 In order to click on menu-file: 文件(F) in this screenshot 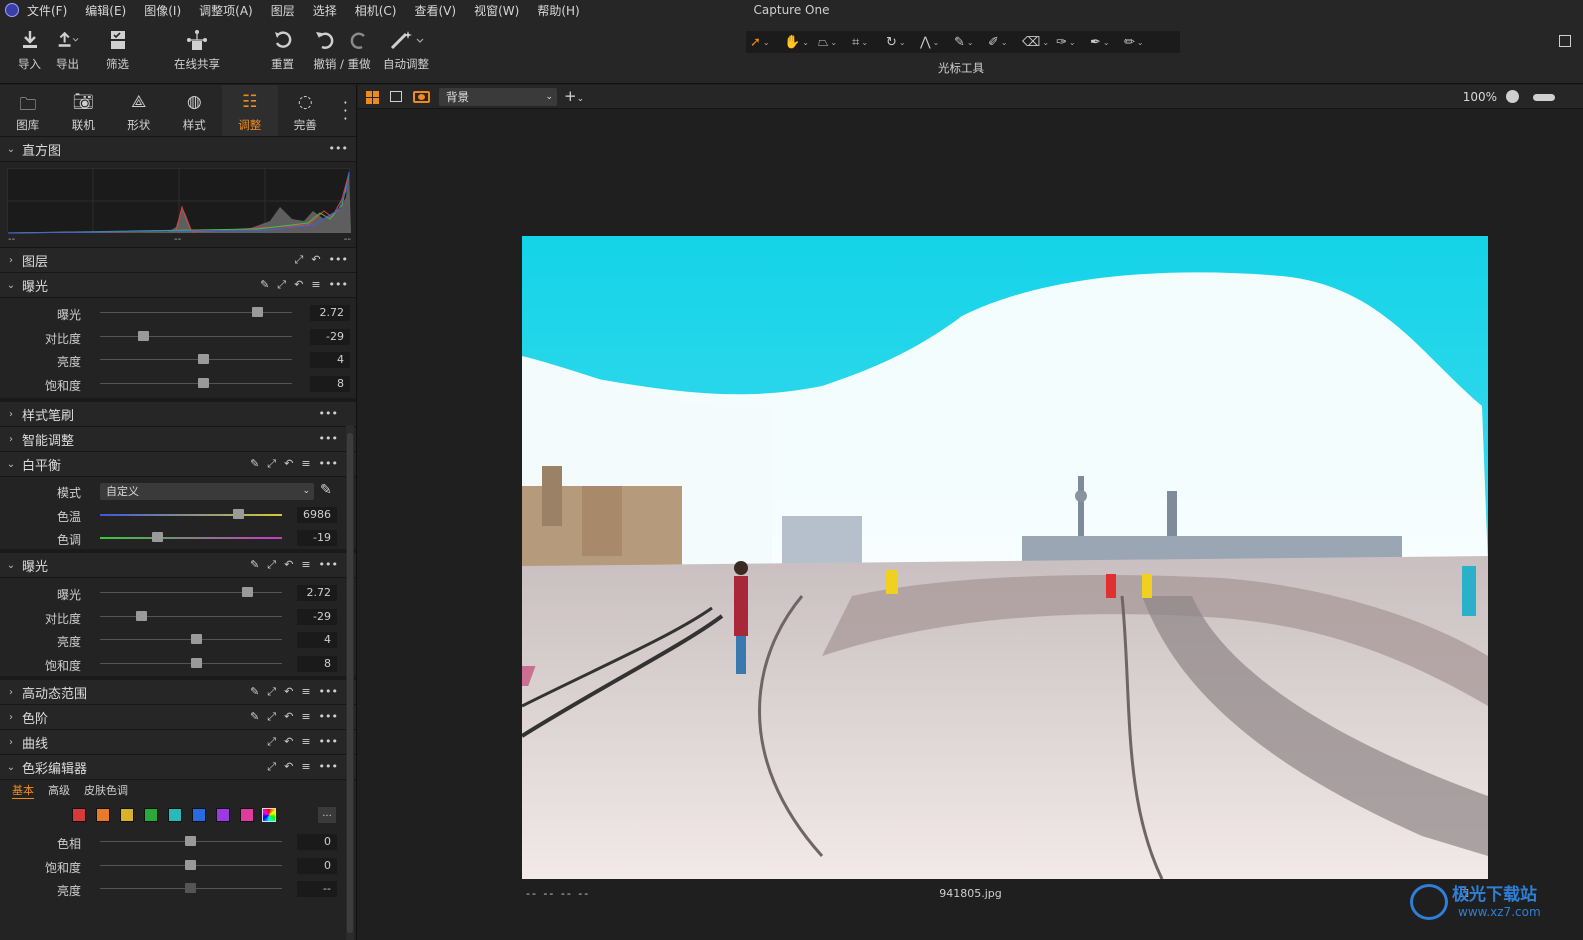, I will do `click(47, 10)`.